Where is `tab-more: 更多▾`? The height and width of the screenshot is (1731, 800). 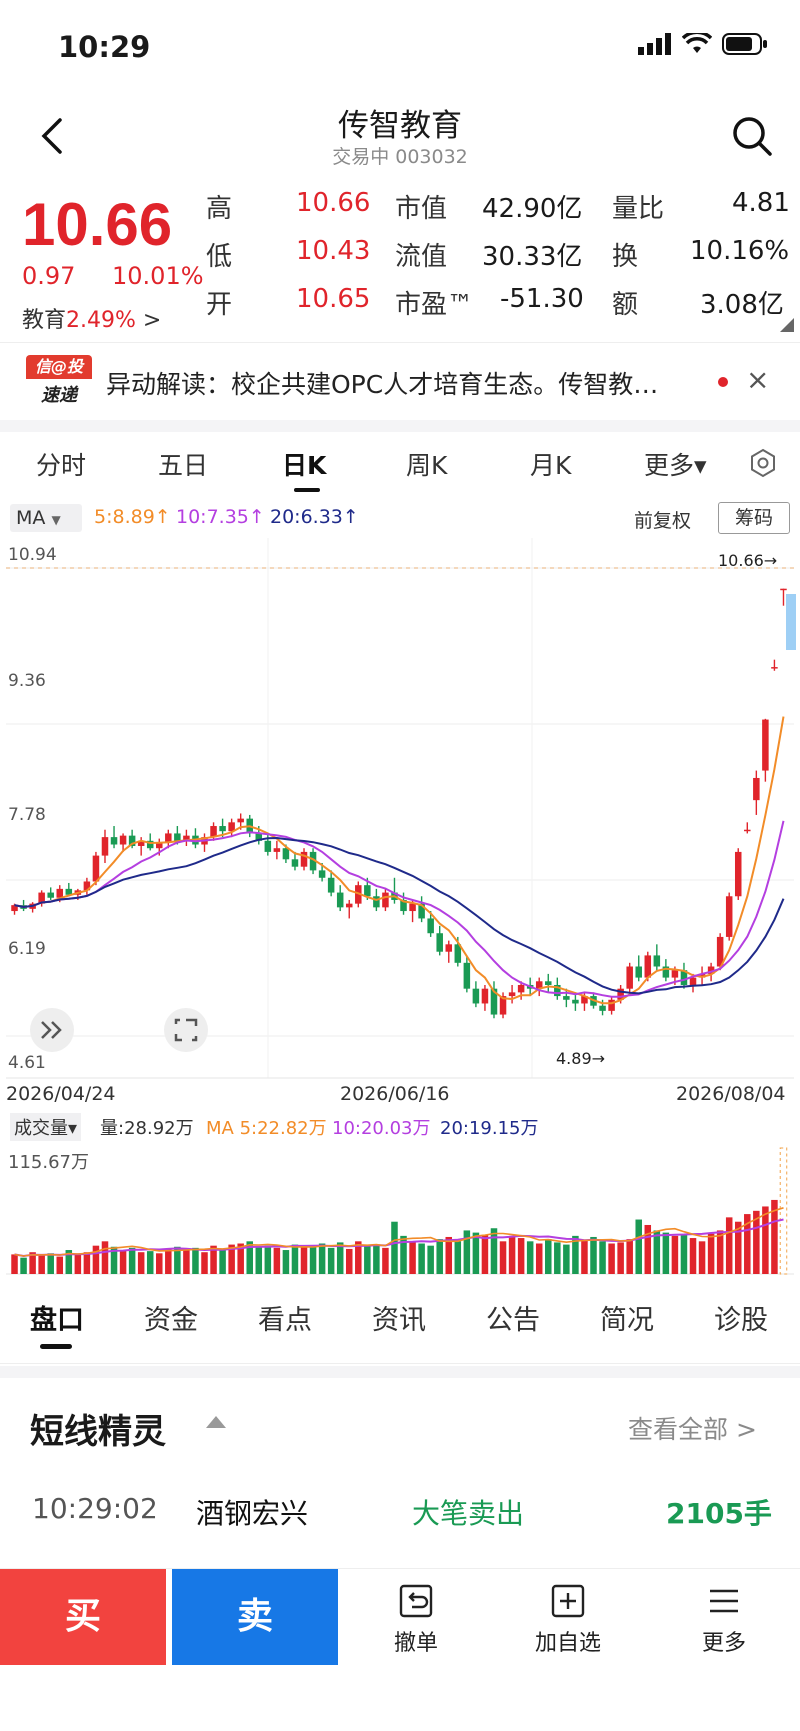
tab-more: 更多▾ is located at coordinates (675, 464).